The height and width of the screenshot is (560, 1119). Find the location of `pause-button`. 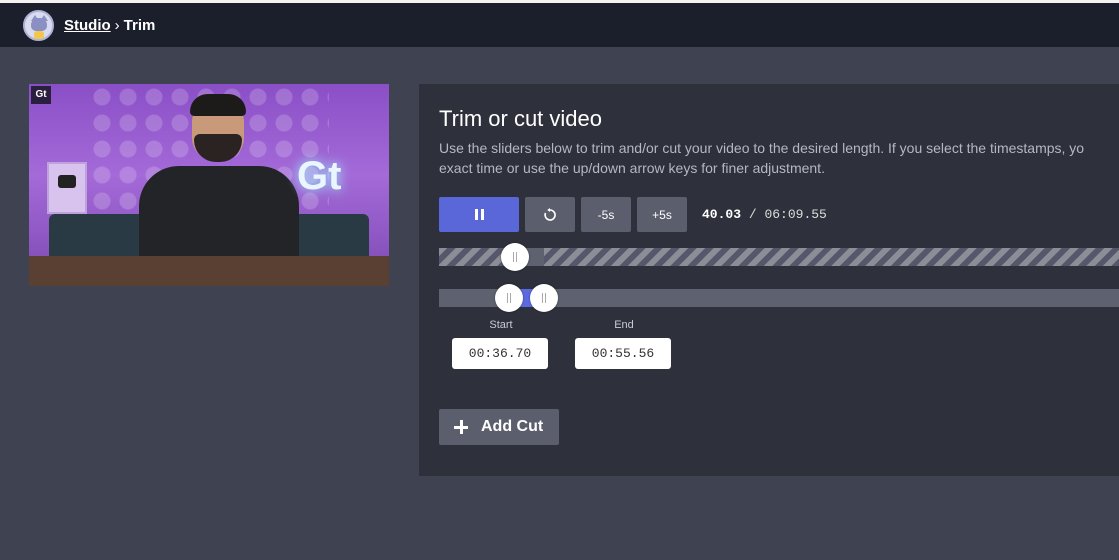

pause-button is located at coordinates (479, 214).